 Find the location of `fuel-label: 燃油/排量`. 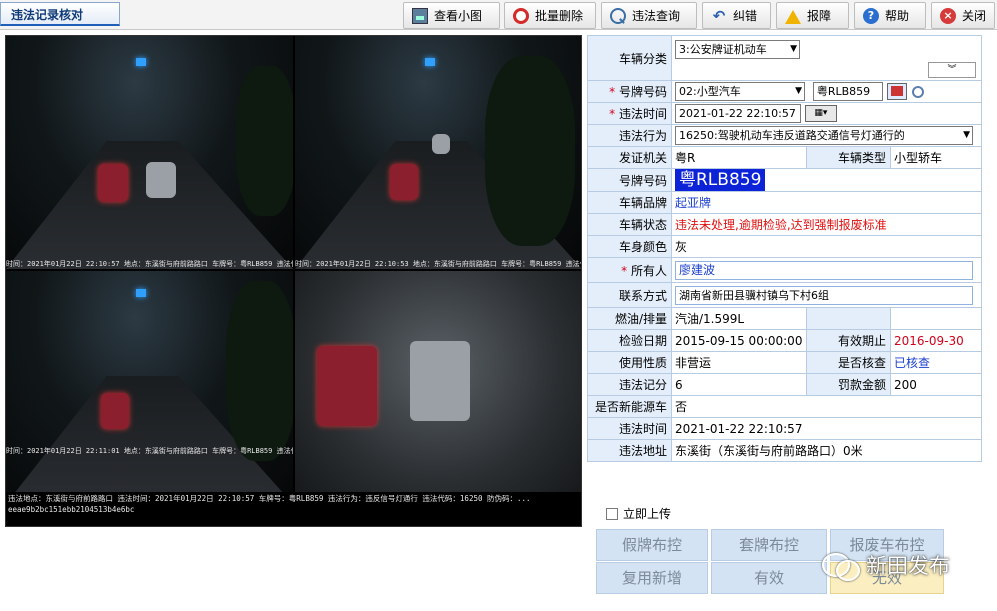

fuel-label: 燃油/排量 is located at coordinates (629, 318).